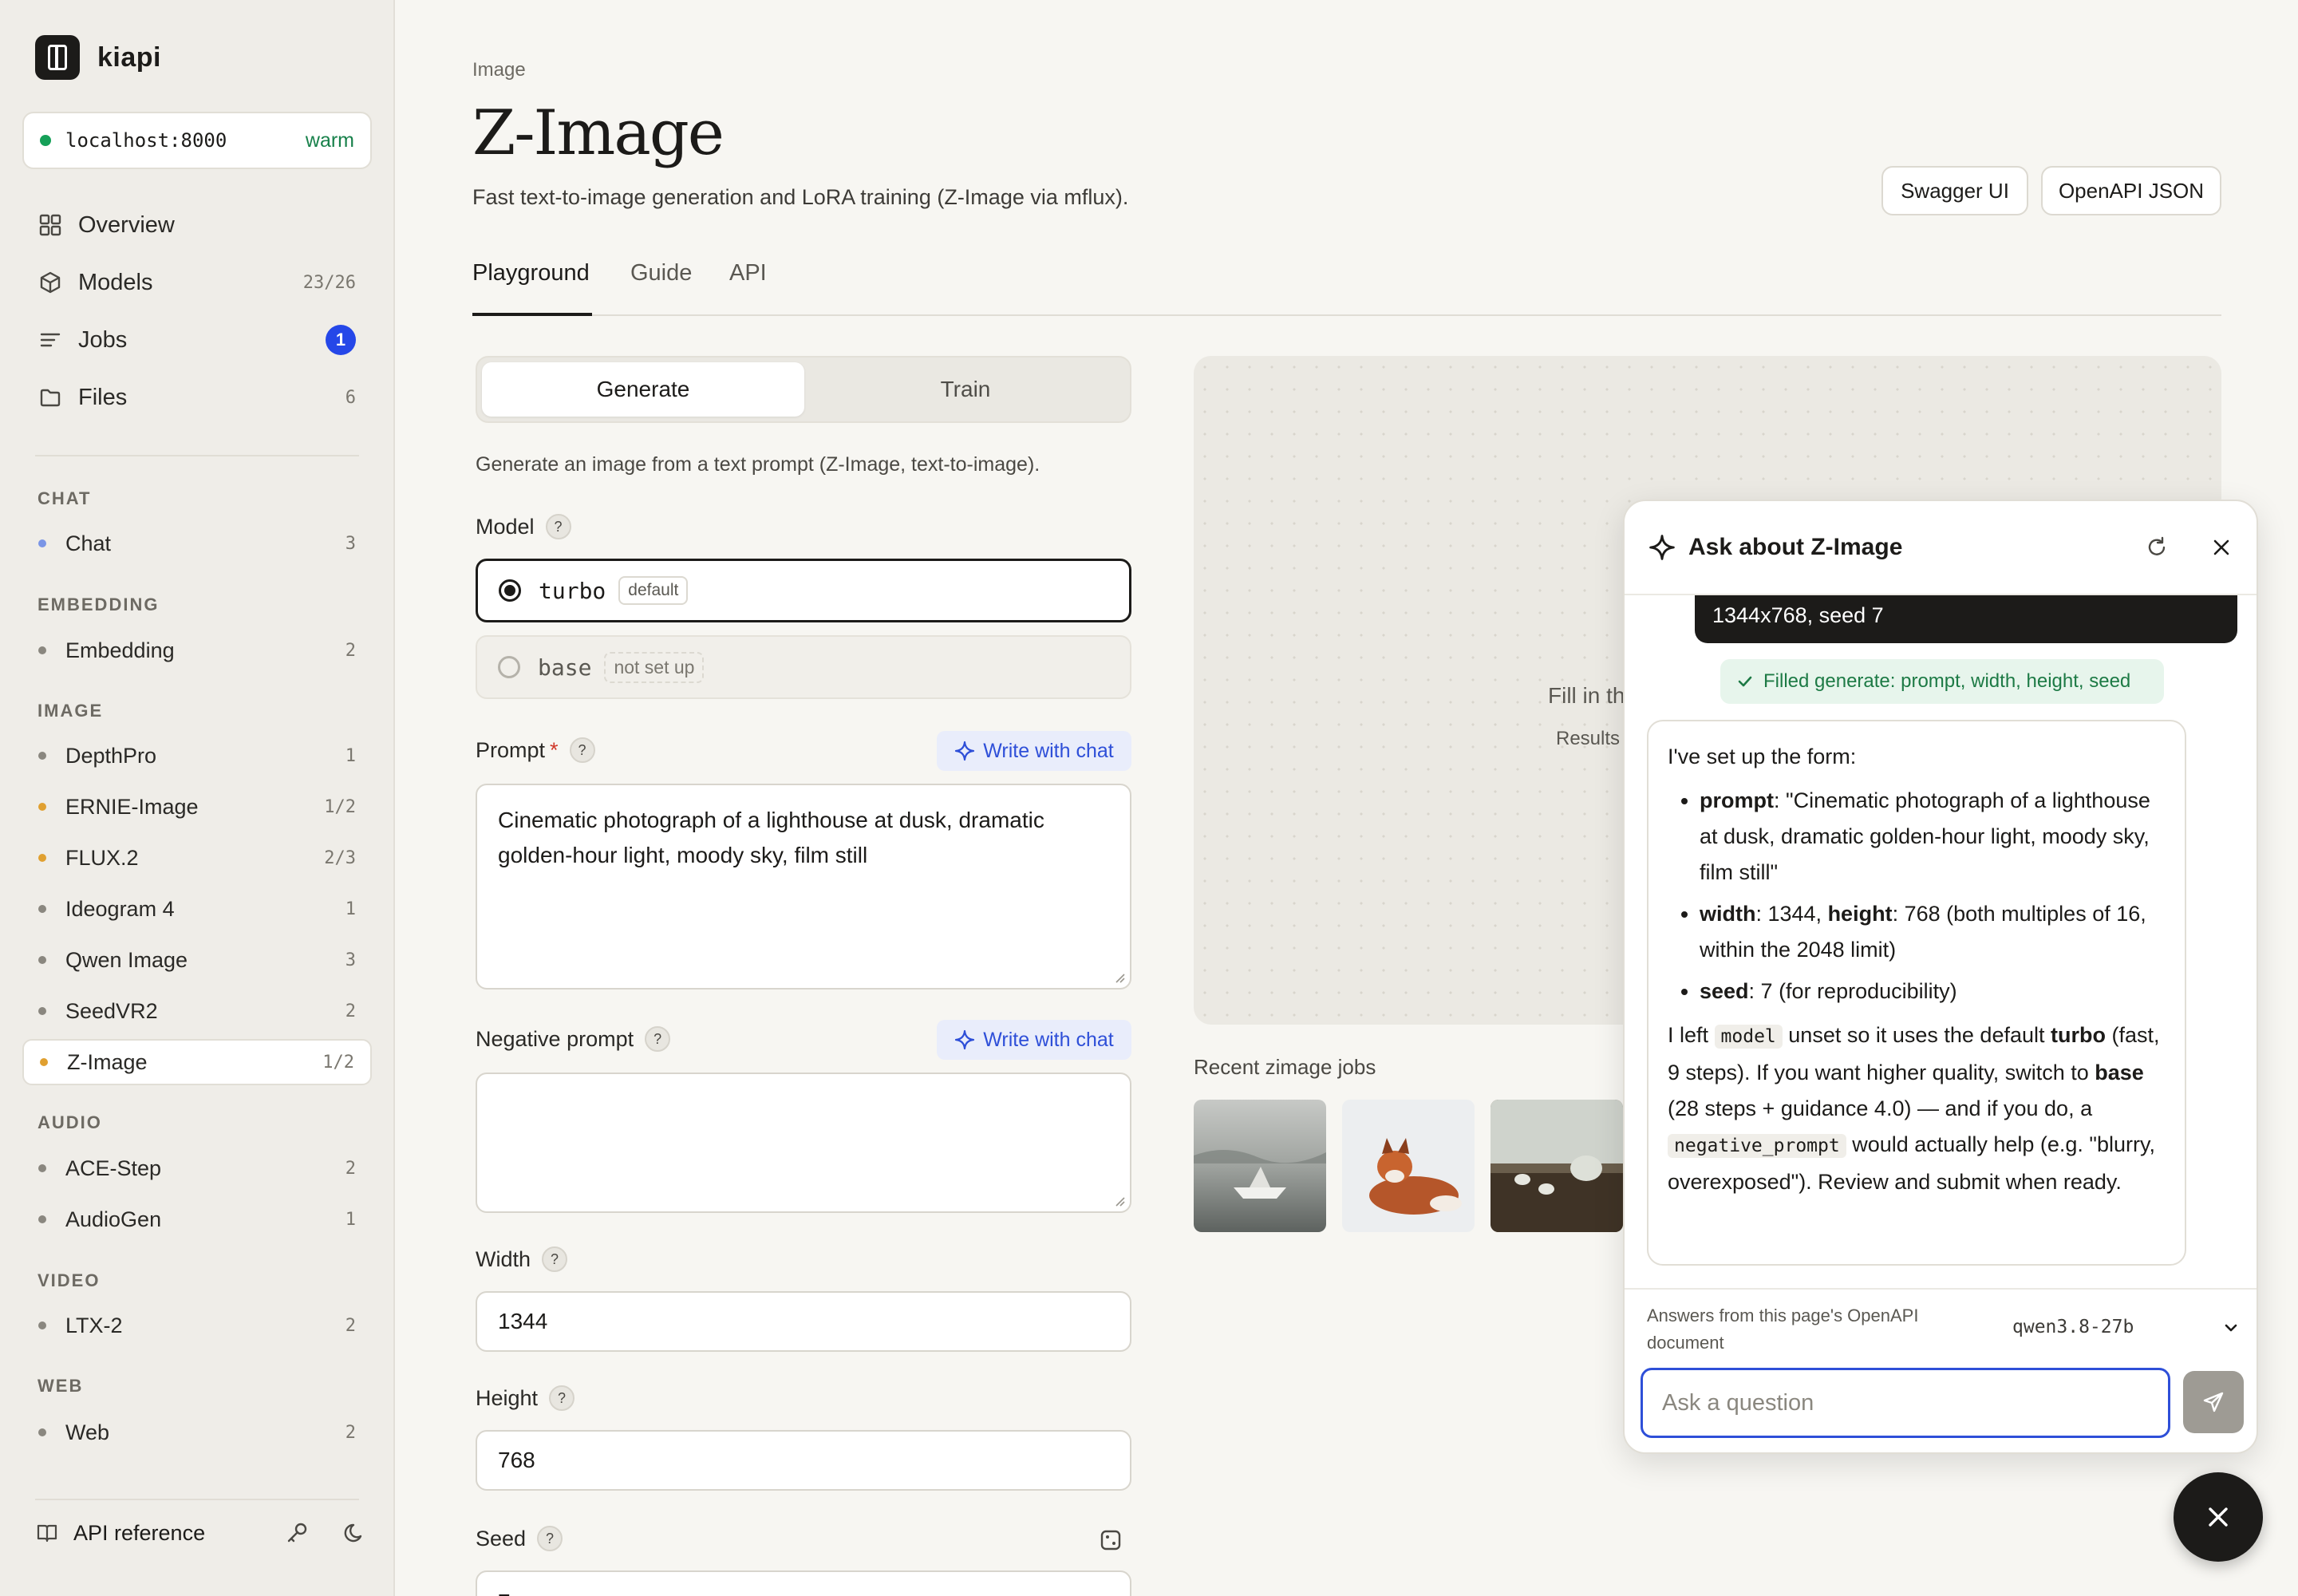  What do you see at coordinates (197, 1011) in the screenshot?
I see `sidebar-item-seedvr2: SeedVR2 2` at bounding box center [197, 1011].